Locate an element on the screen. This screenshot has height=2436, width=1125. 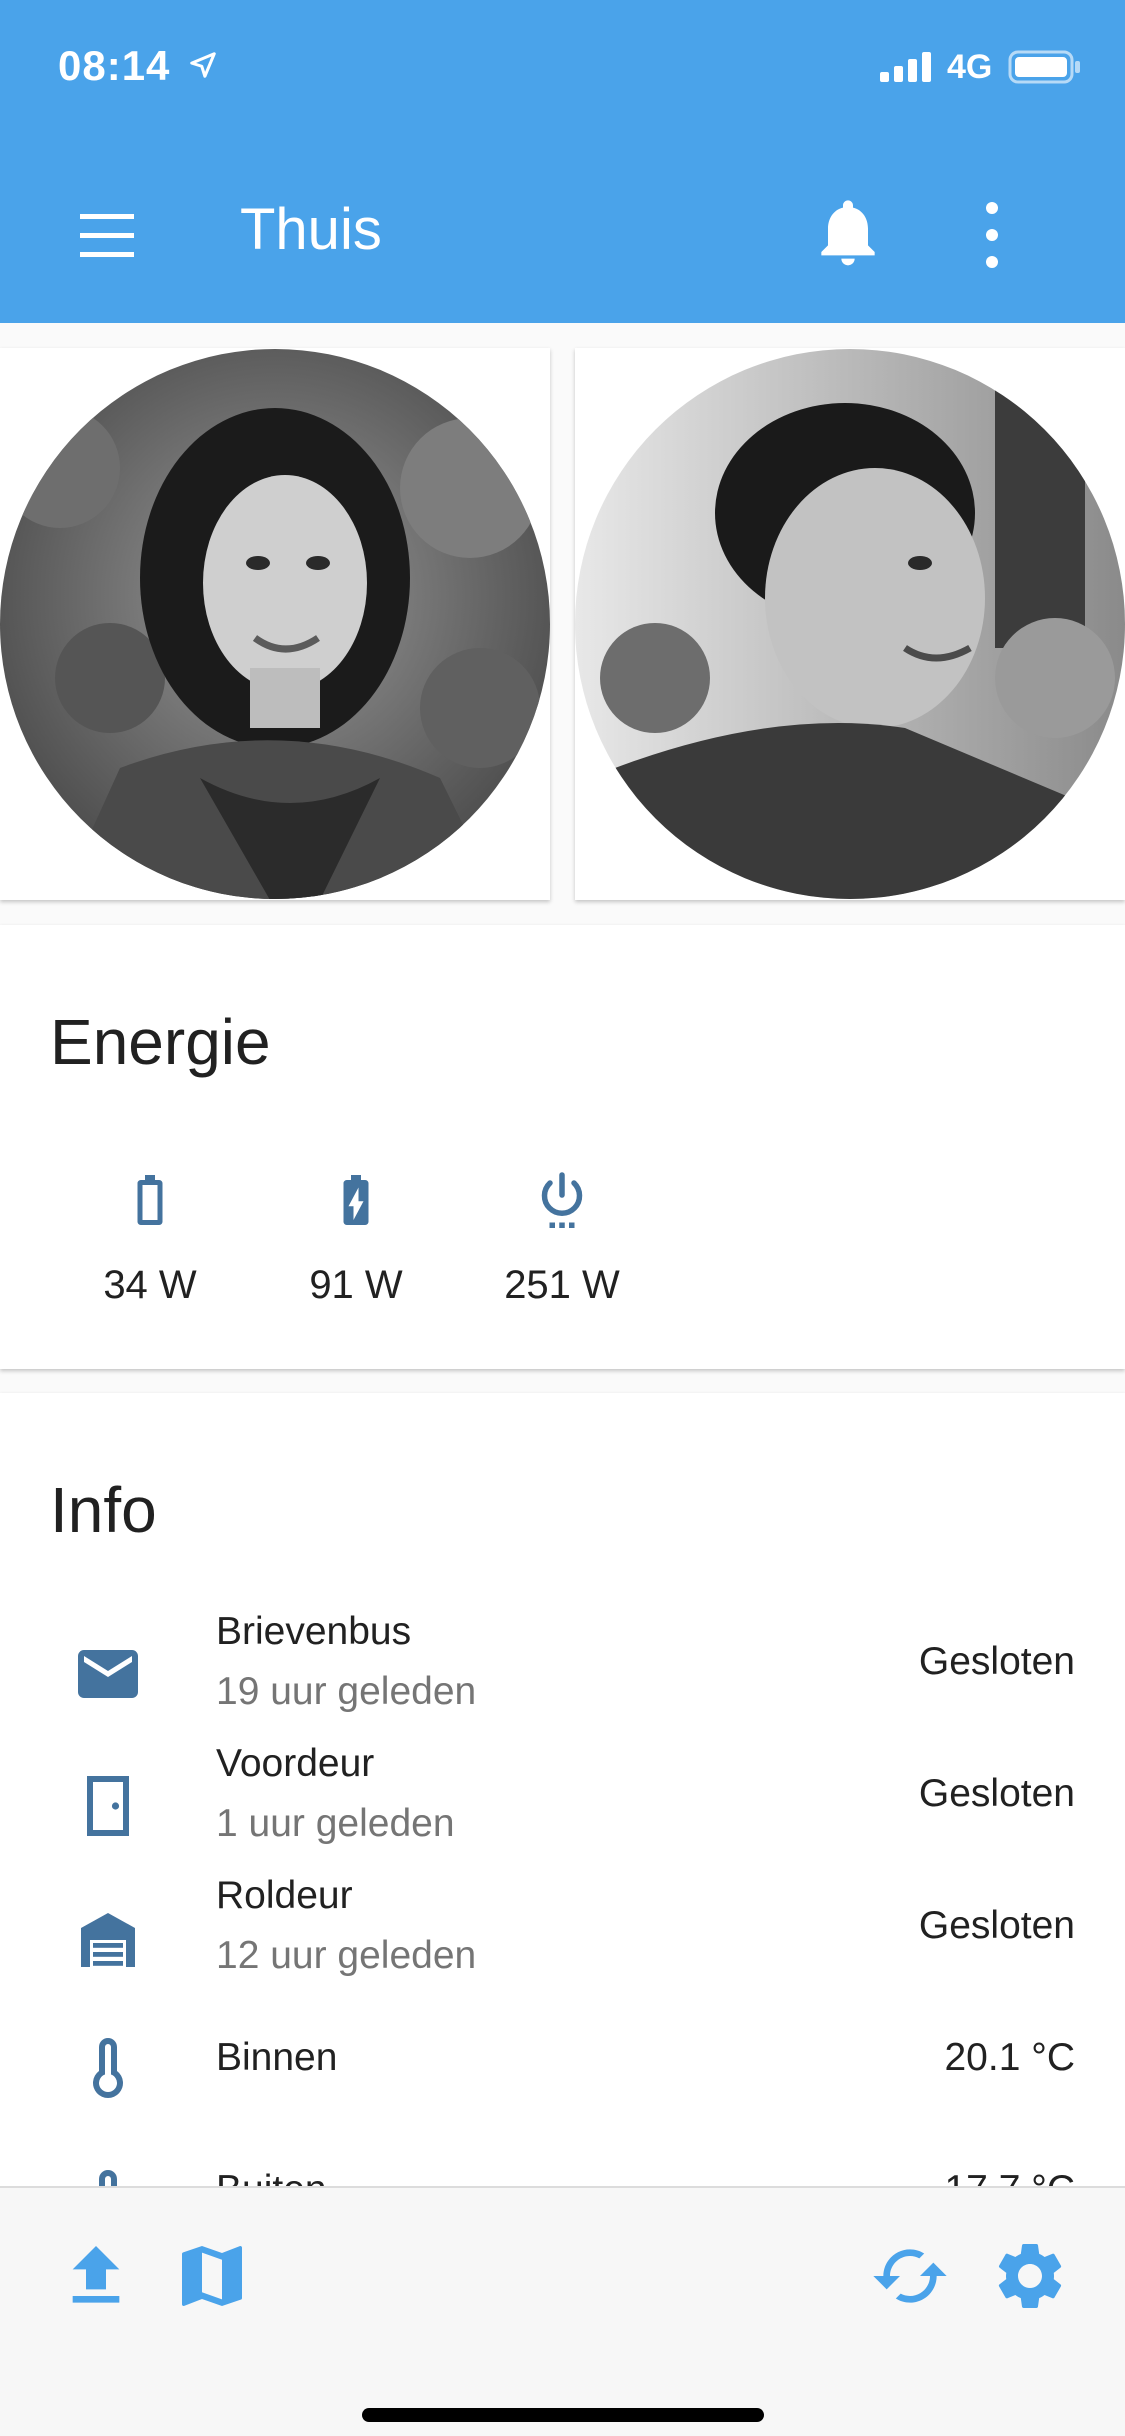
status-time: 08:14 is located at coordinates (114, 65).